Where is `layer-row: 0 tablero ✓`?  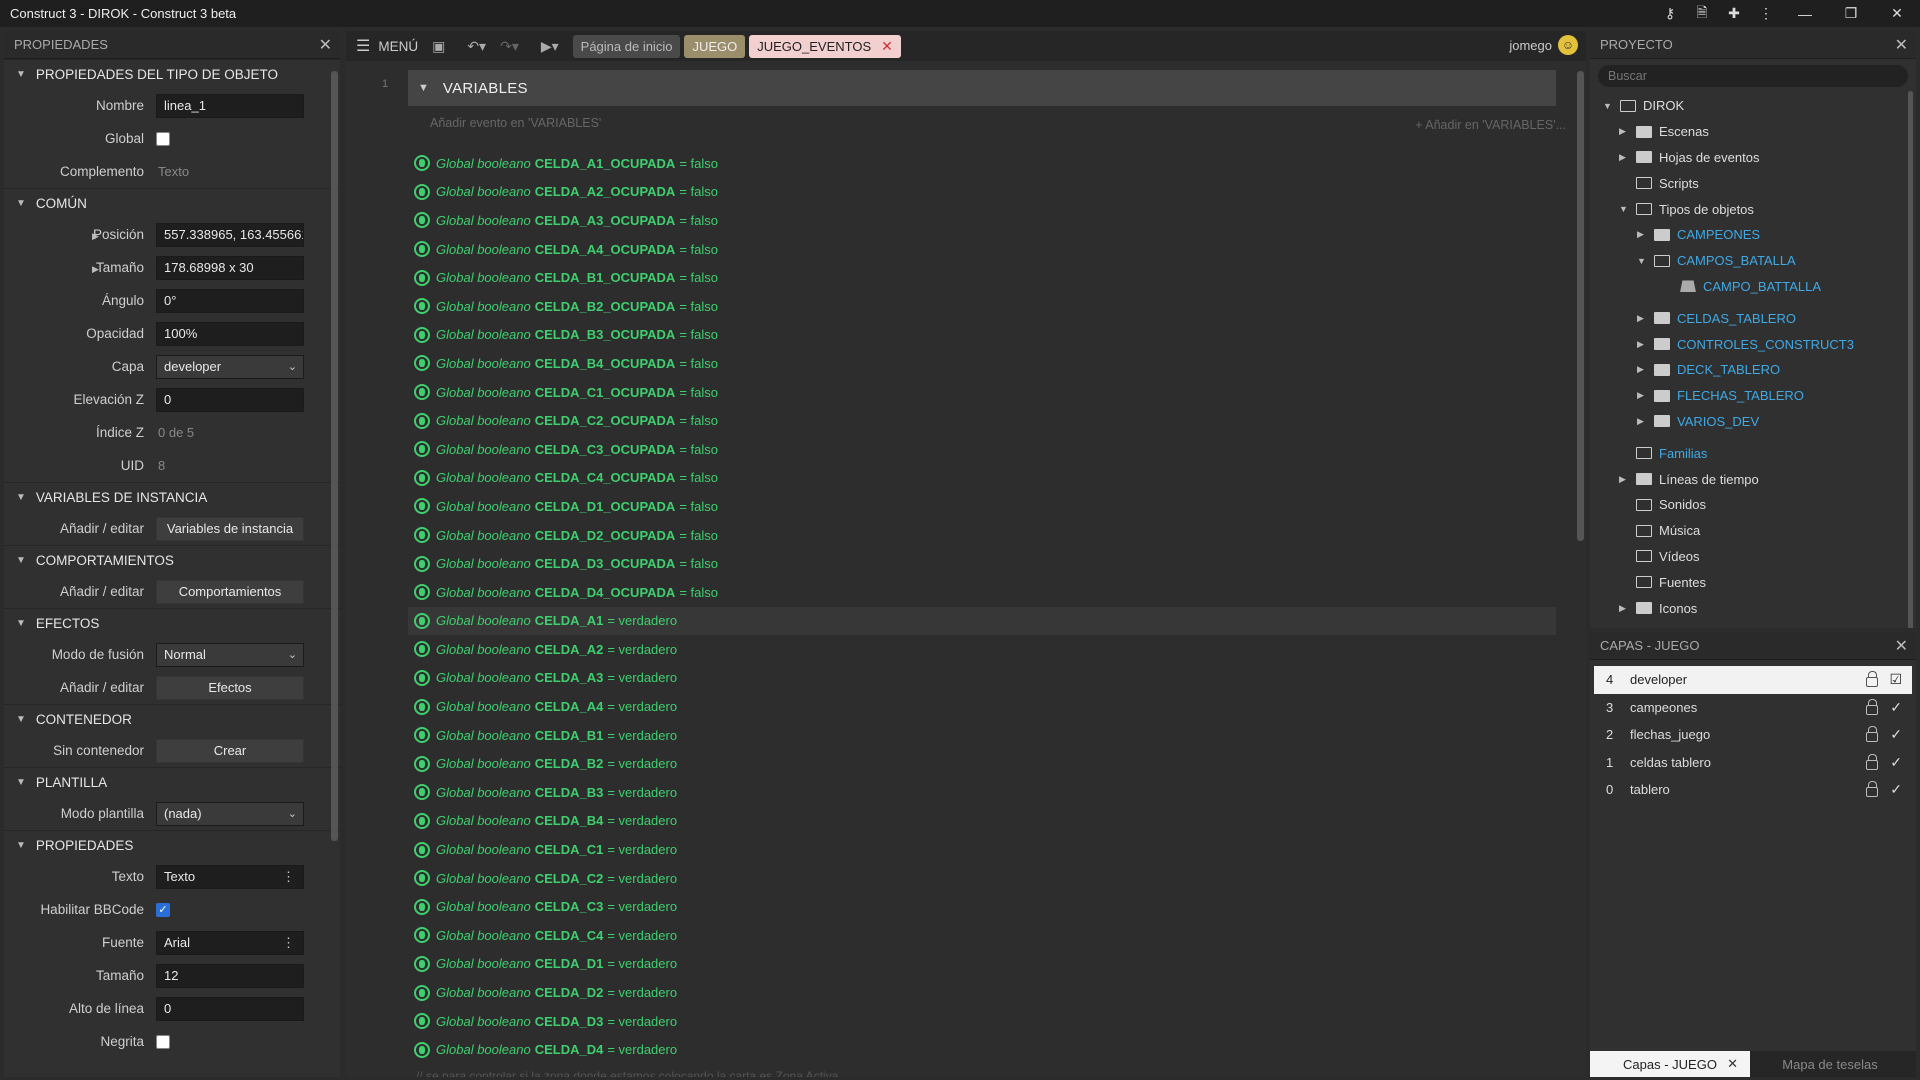 layer-row: 0 tablero ✓ is located at coordinates (1753, 790).